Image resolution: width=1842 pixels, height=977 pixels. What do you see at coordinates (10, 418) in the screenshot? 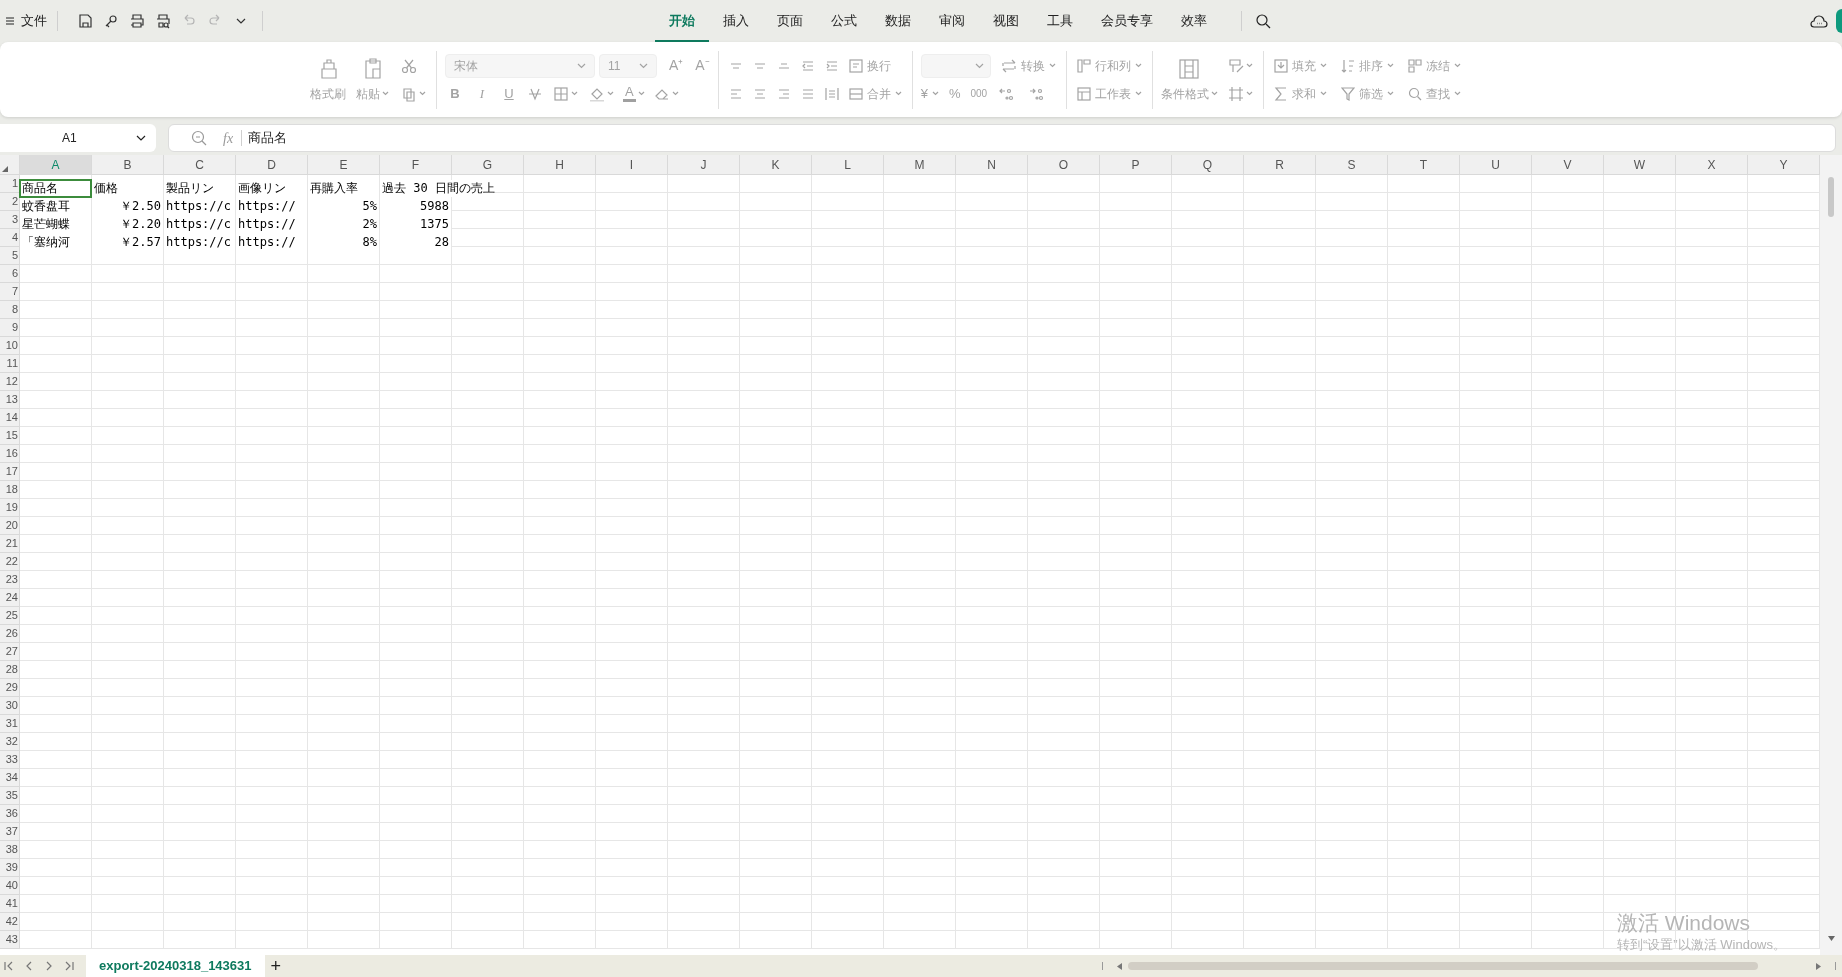
I see `row-header: 14` at bounding box center [10, 418].